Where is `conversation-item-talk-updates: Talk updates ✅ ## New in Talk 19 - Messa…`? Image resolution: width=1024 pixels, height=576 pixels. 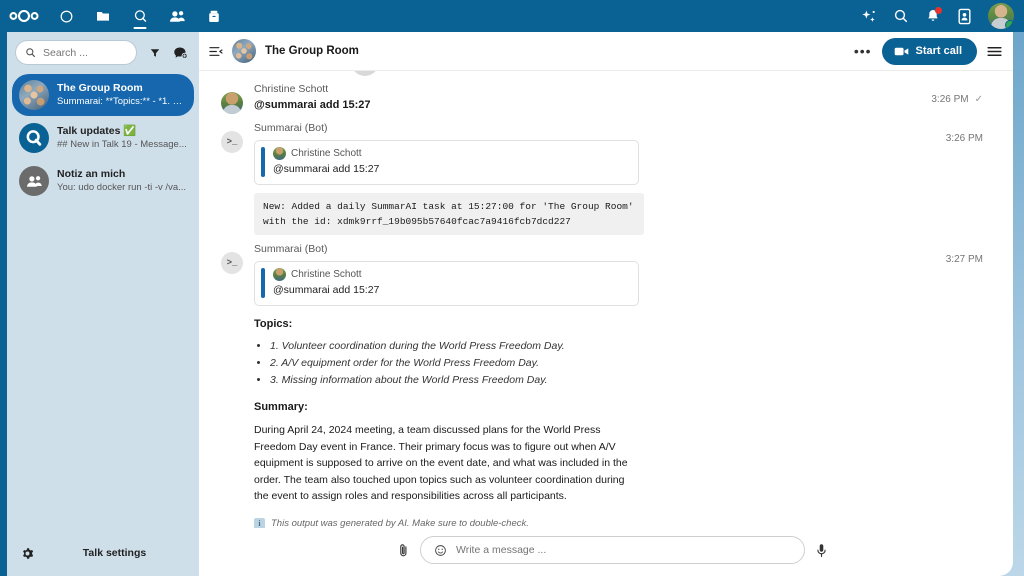
conversation-item-talk-updates: Talk updates ✅ ## New in Talk 19 - Messa… is located at coordinates (103, 138).